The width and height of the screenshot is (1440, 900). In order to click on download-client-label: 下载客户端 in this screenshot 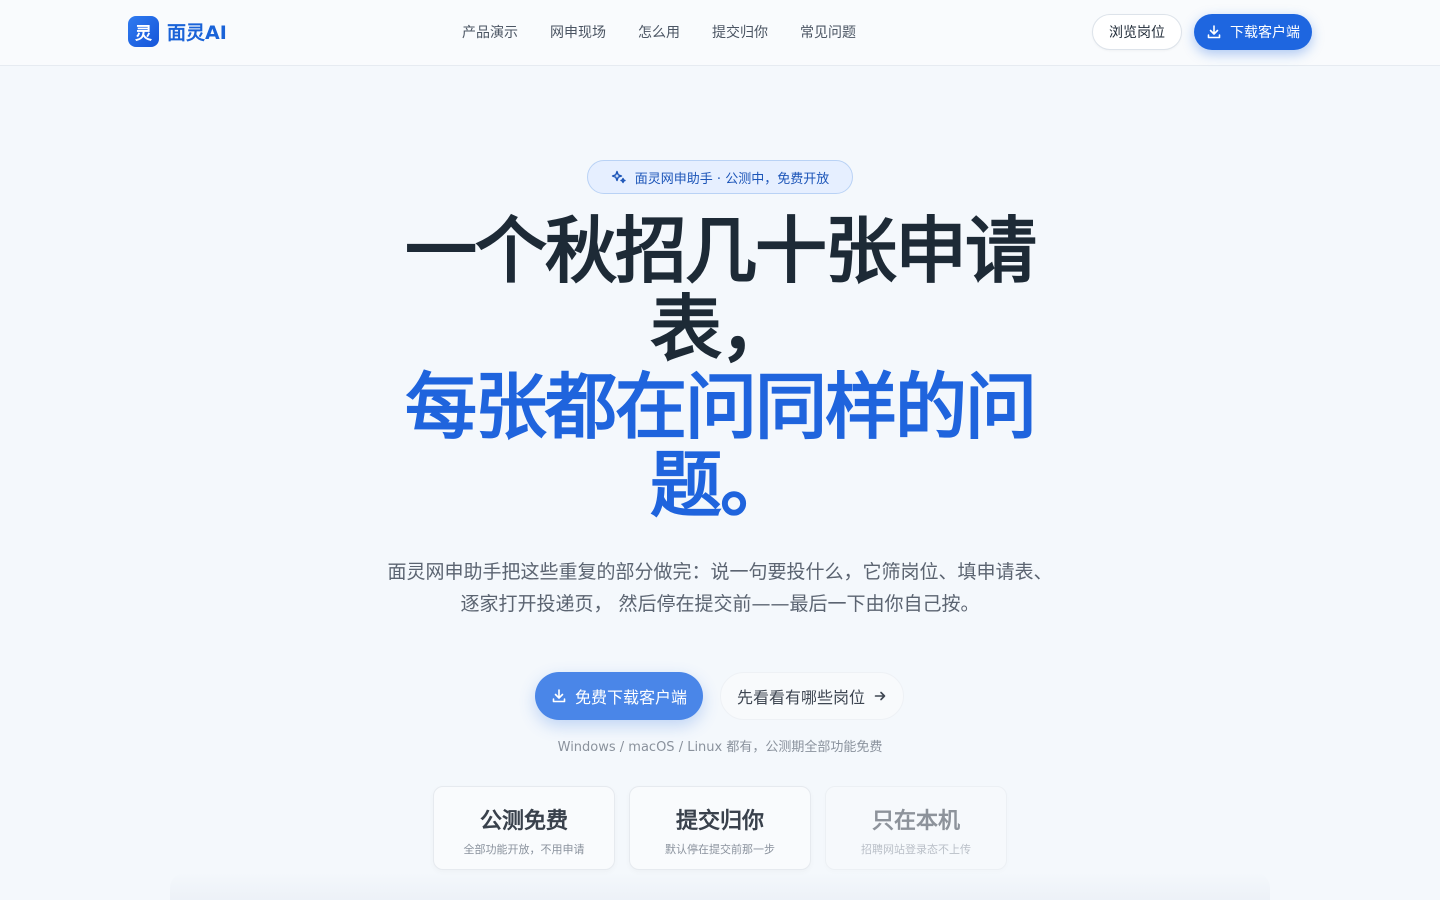, I will do `click(1265, 33)`.